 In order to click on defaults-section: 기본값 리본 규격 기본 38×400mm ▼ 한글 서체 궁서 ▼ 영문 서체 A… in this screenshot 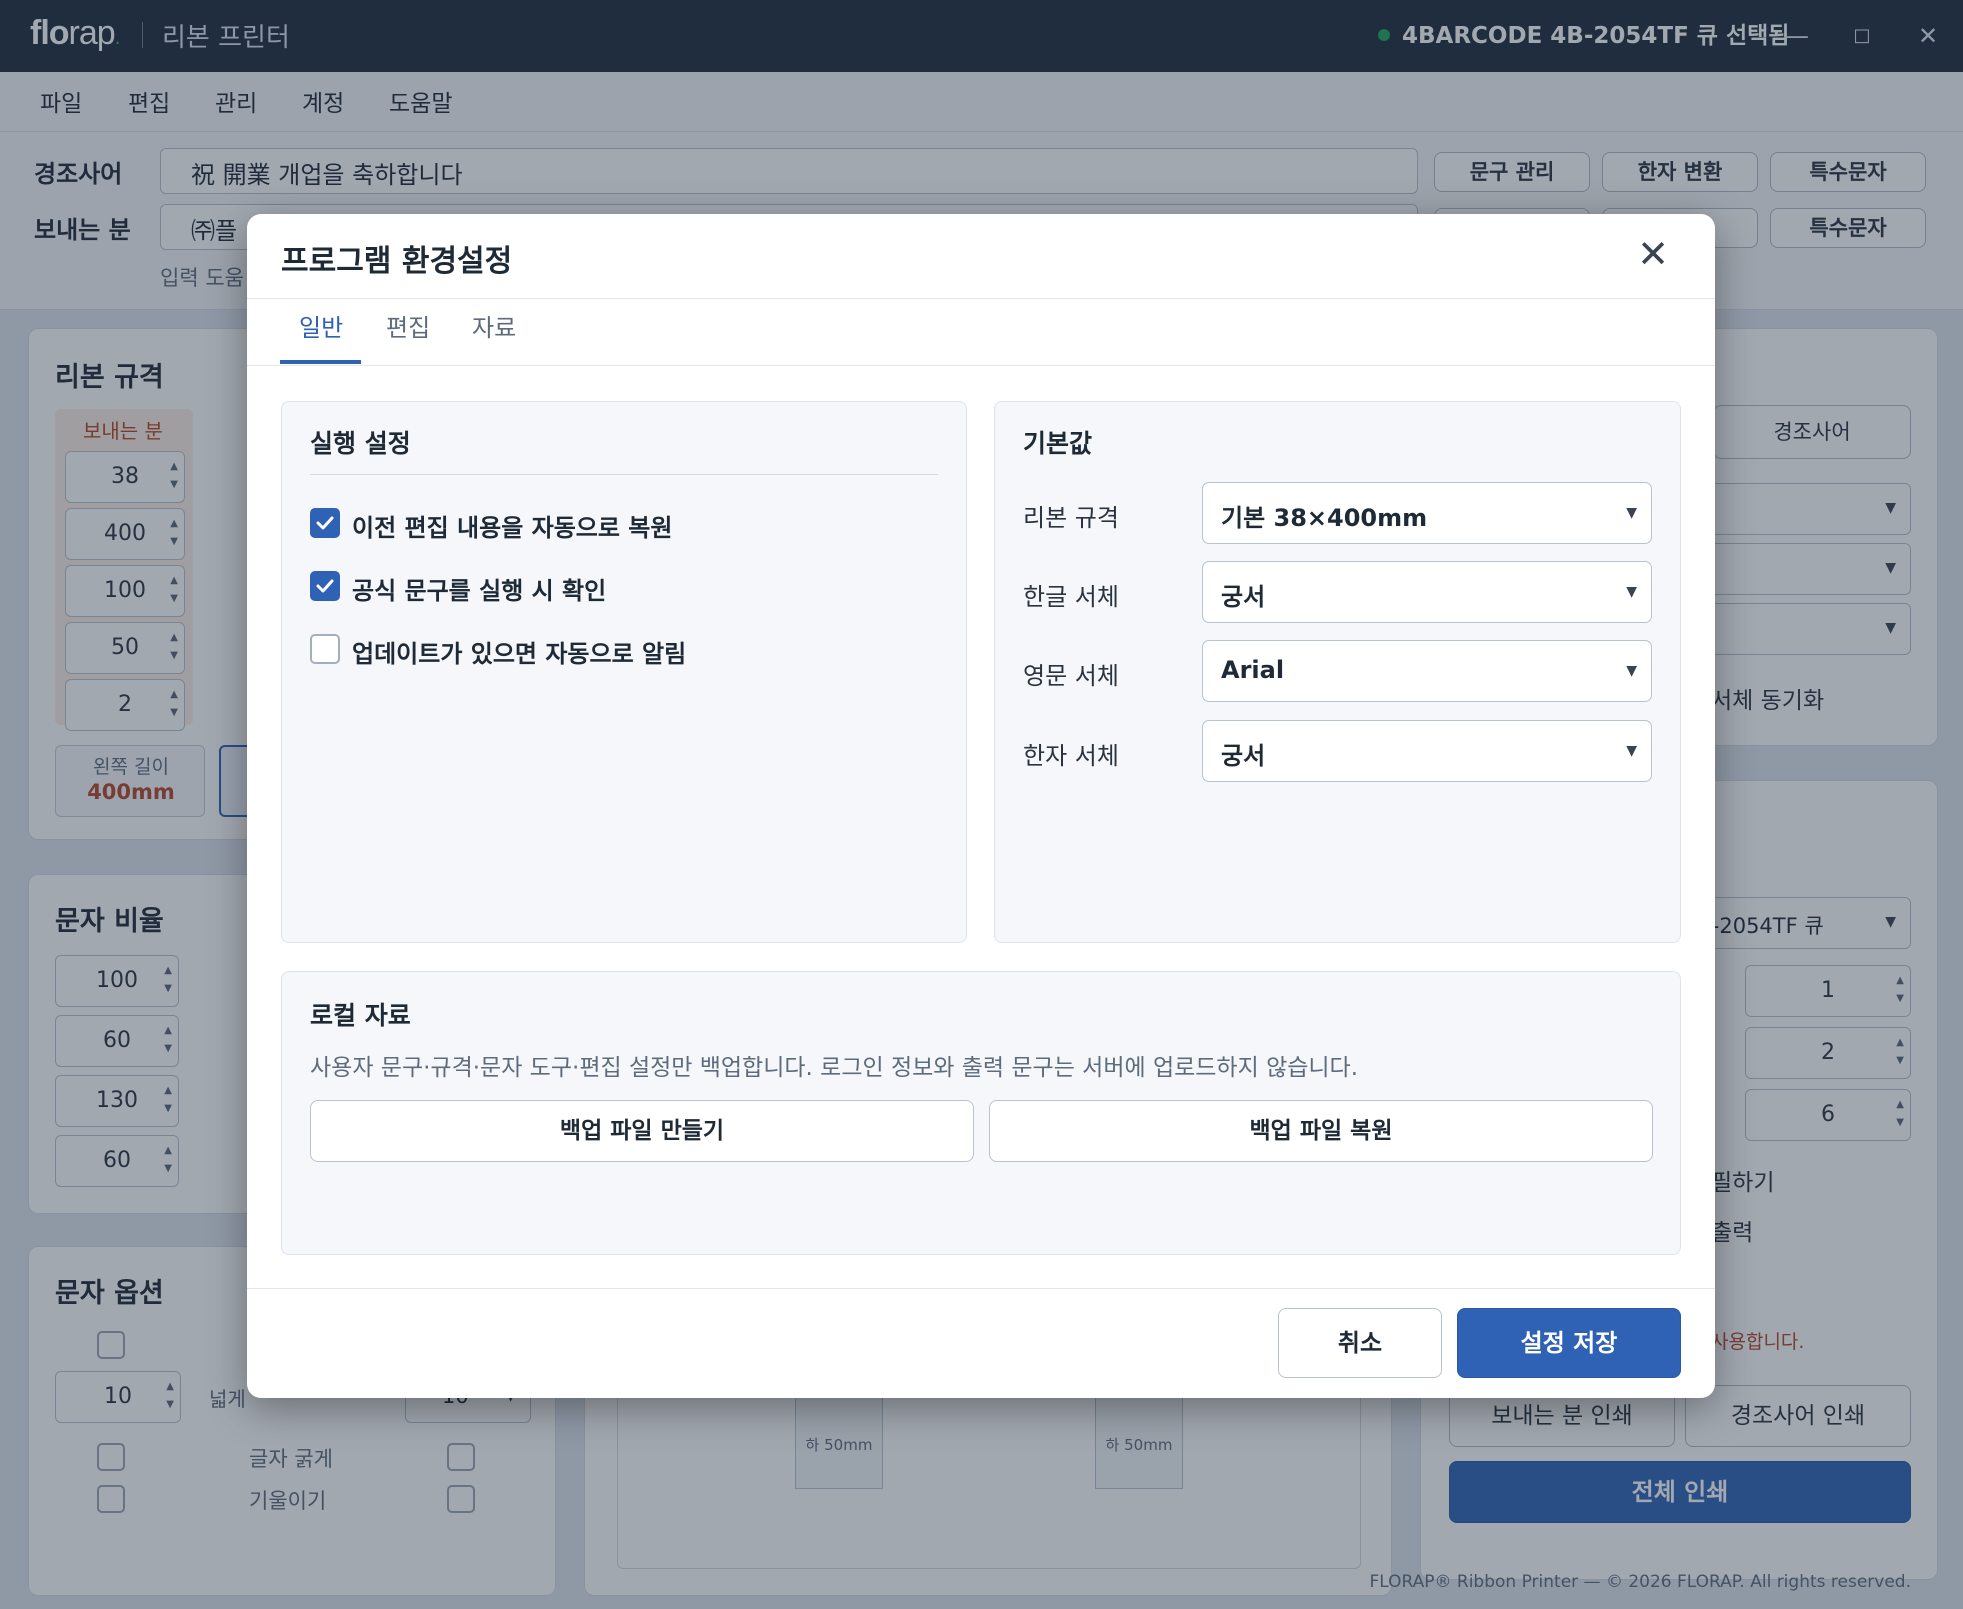, I will do `click(1337, 672)`.